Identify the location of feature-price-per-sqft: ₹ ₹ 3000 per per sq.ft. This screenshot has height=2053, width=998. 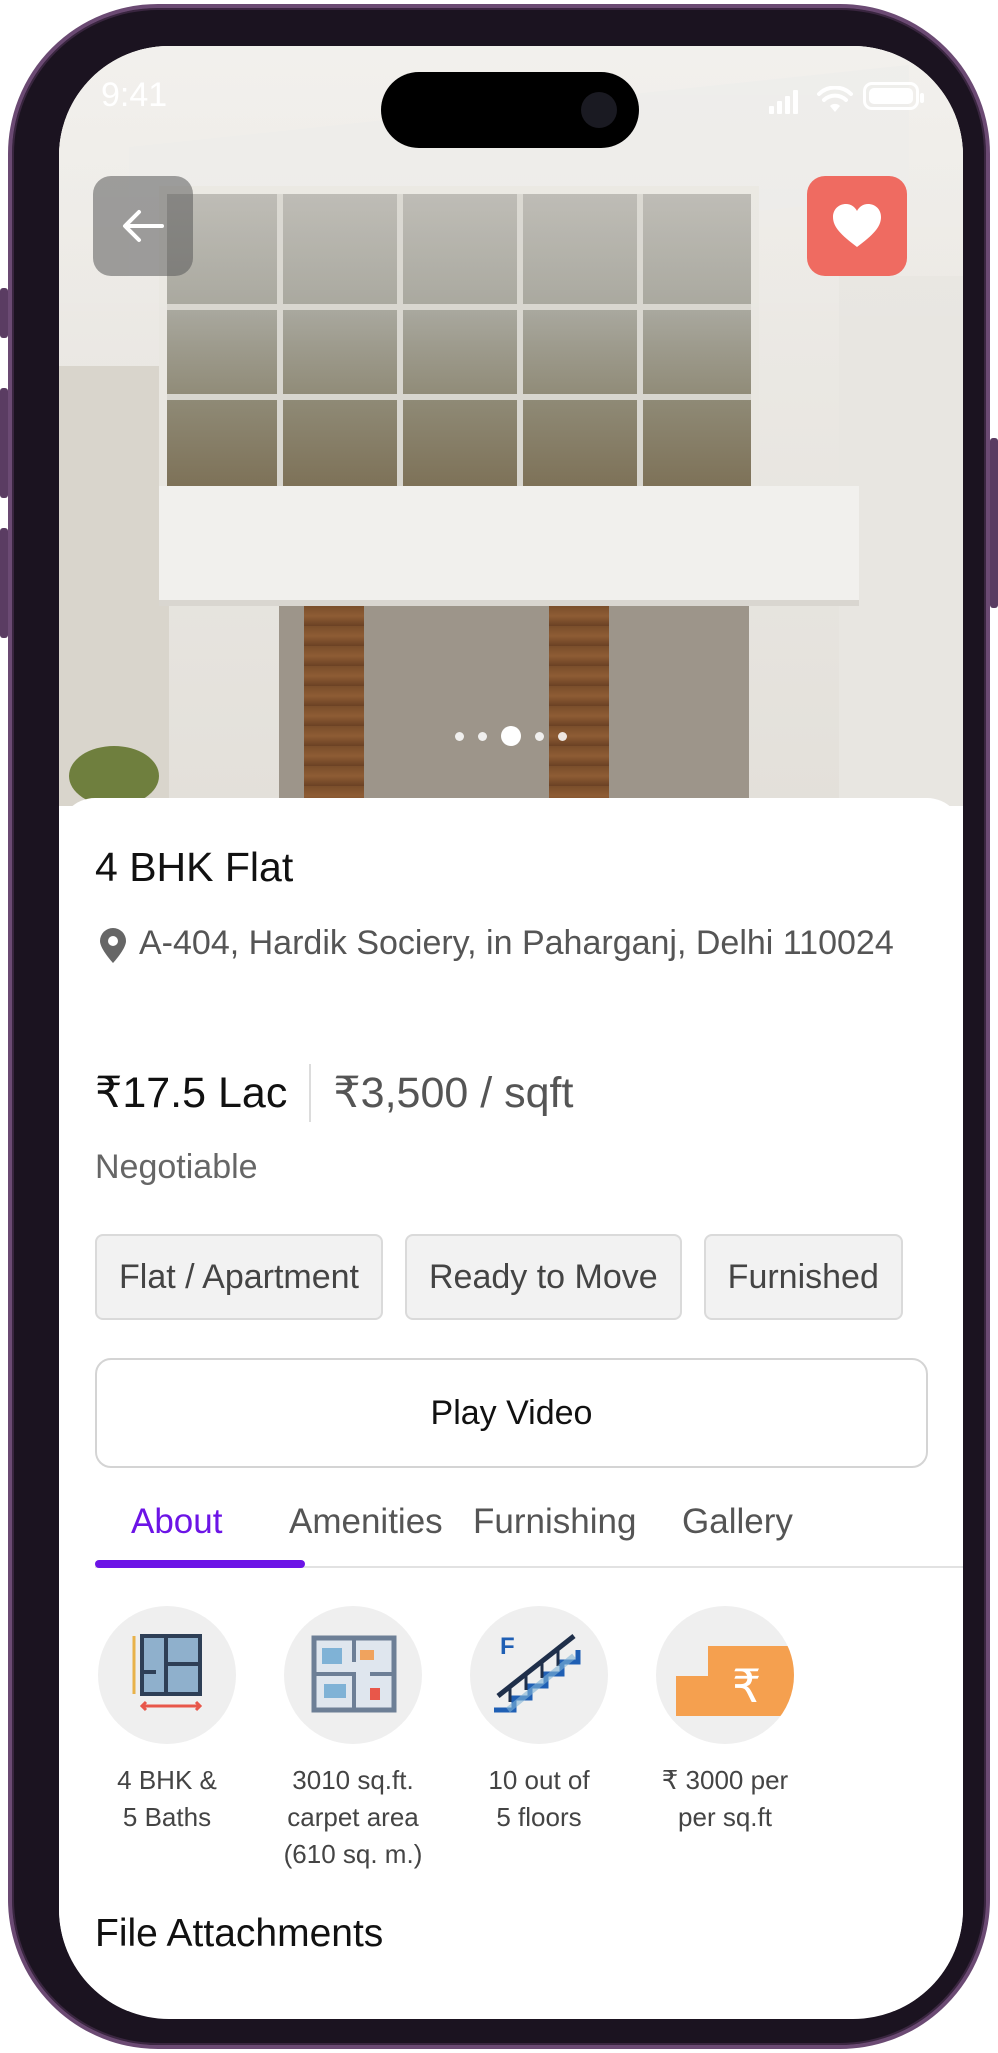
(725, 1721).